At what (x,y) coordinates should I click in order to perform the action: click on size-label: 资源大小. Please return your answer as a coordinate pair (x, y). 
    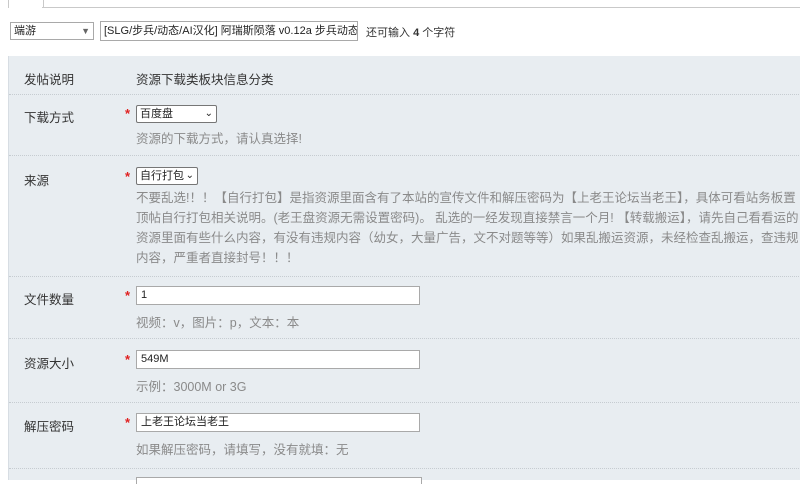
    Looking at the image, I should click on (49, 364).